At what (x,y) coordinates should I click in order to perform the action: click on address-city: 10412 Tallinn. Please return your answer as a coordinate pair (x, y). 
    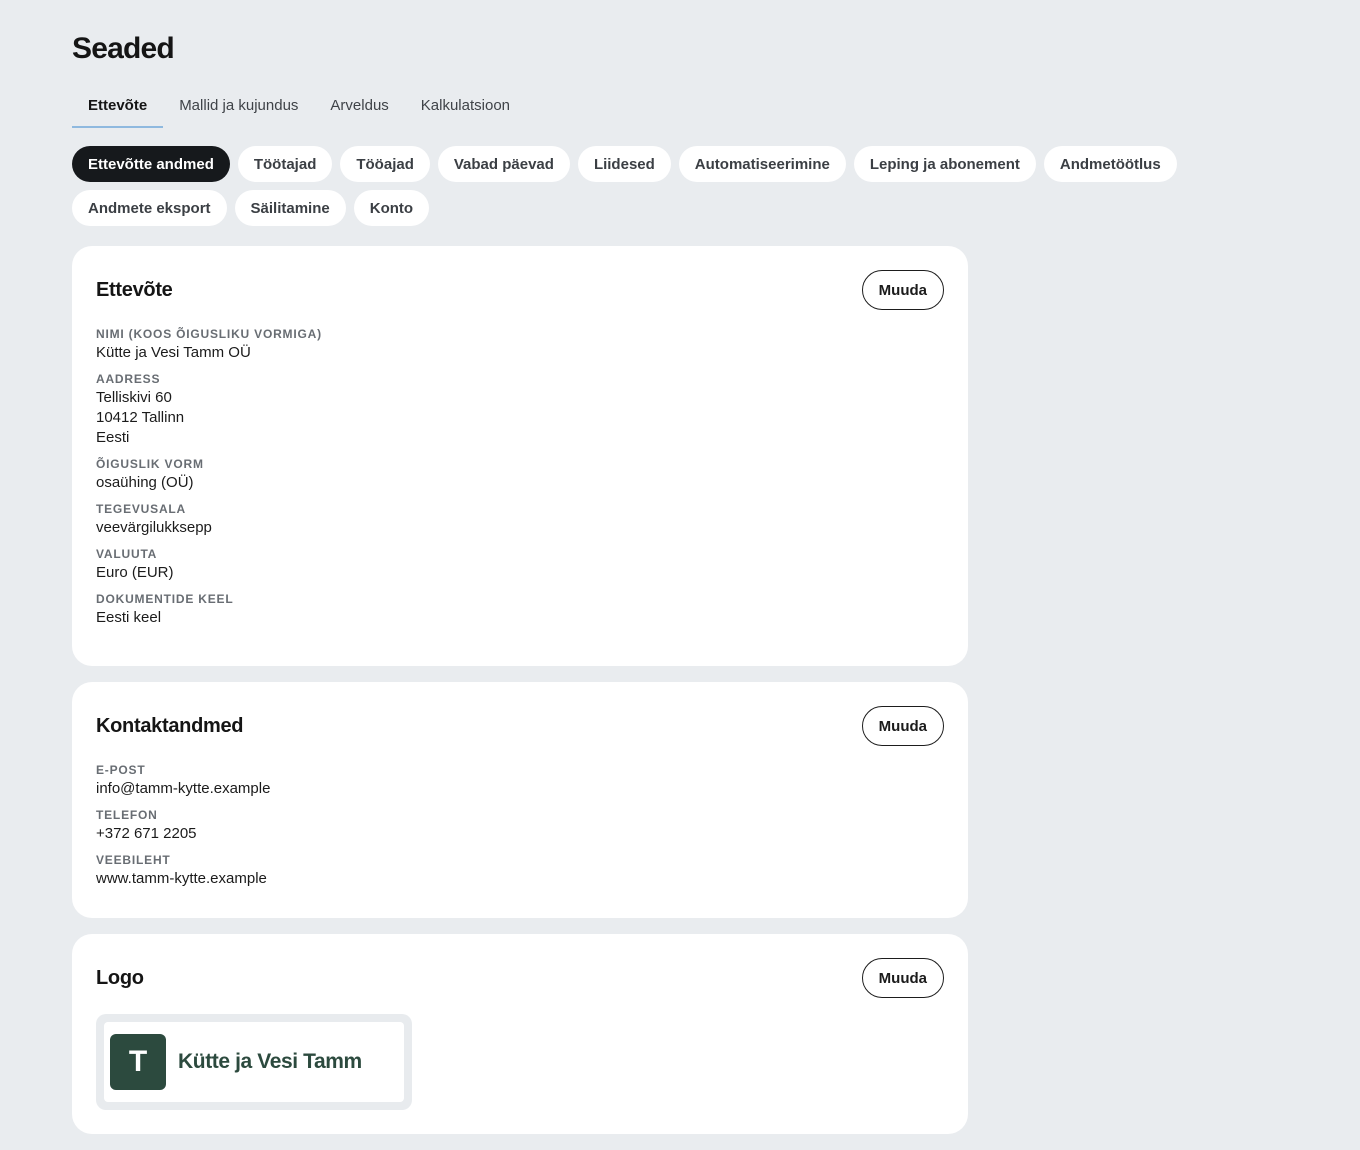
    Looking at the image, I should click on (140, 417).